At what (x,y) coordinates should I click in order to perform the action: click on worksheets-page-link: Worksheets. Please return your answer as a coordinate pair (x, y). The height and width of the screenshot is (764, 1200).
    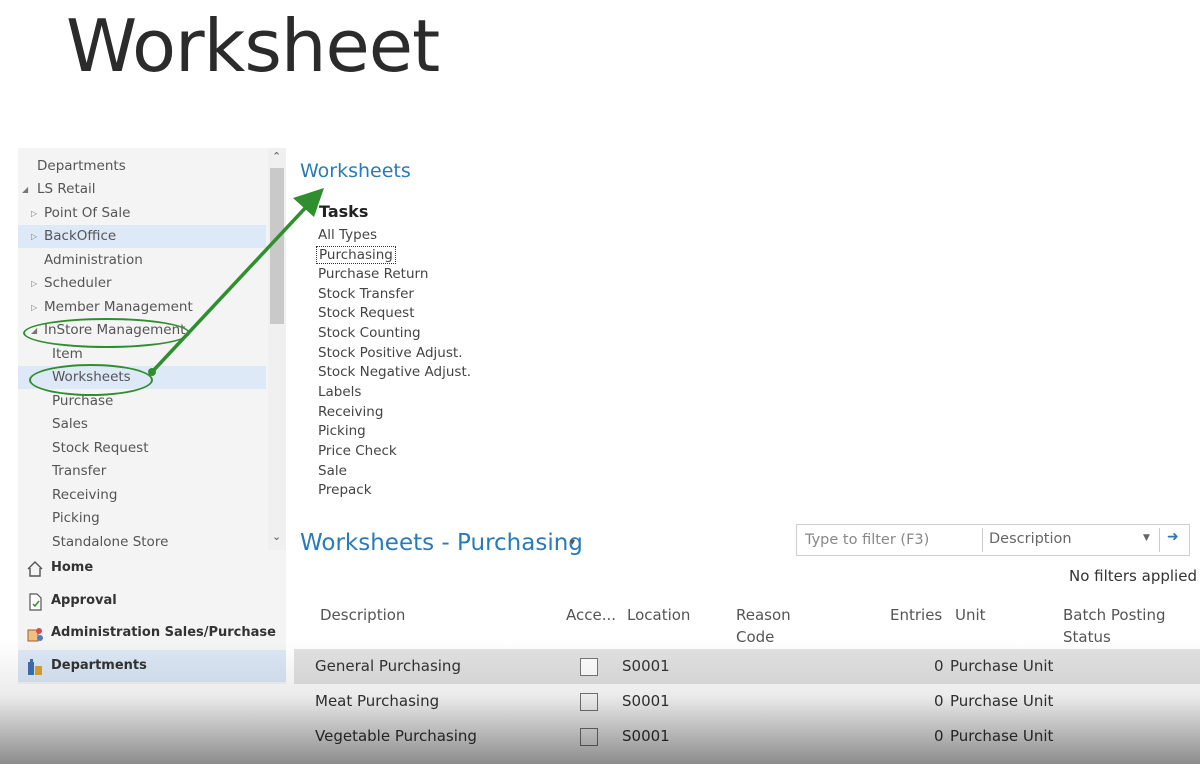
    Looking at the image, I should click on (355, 171).